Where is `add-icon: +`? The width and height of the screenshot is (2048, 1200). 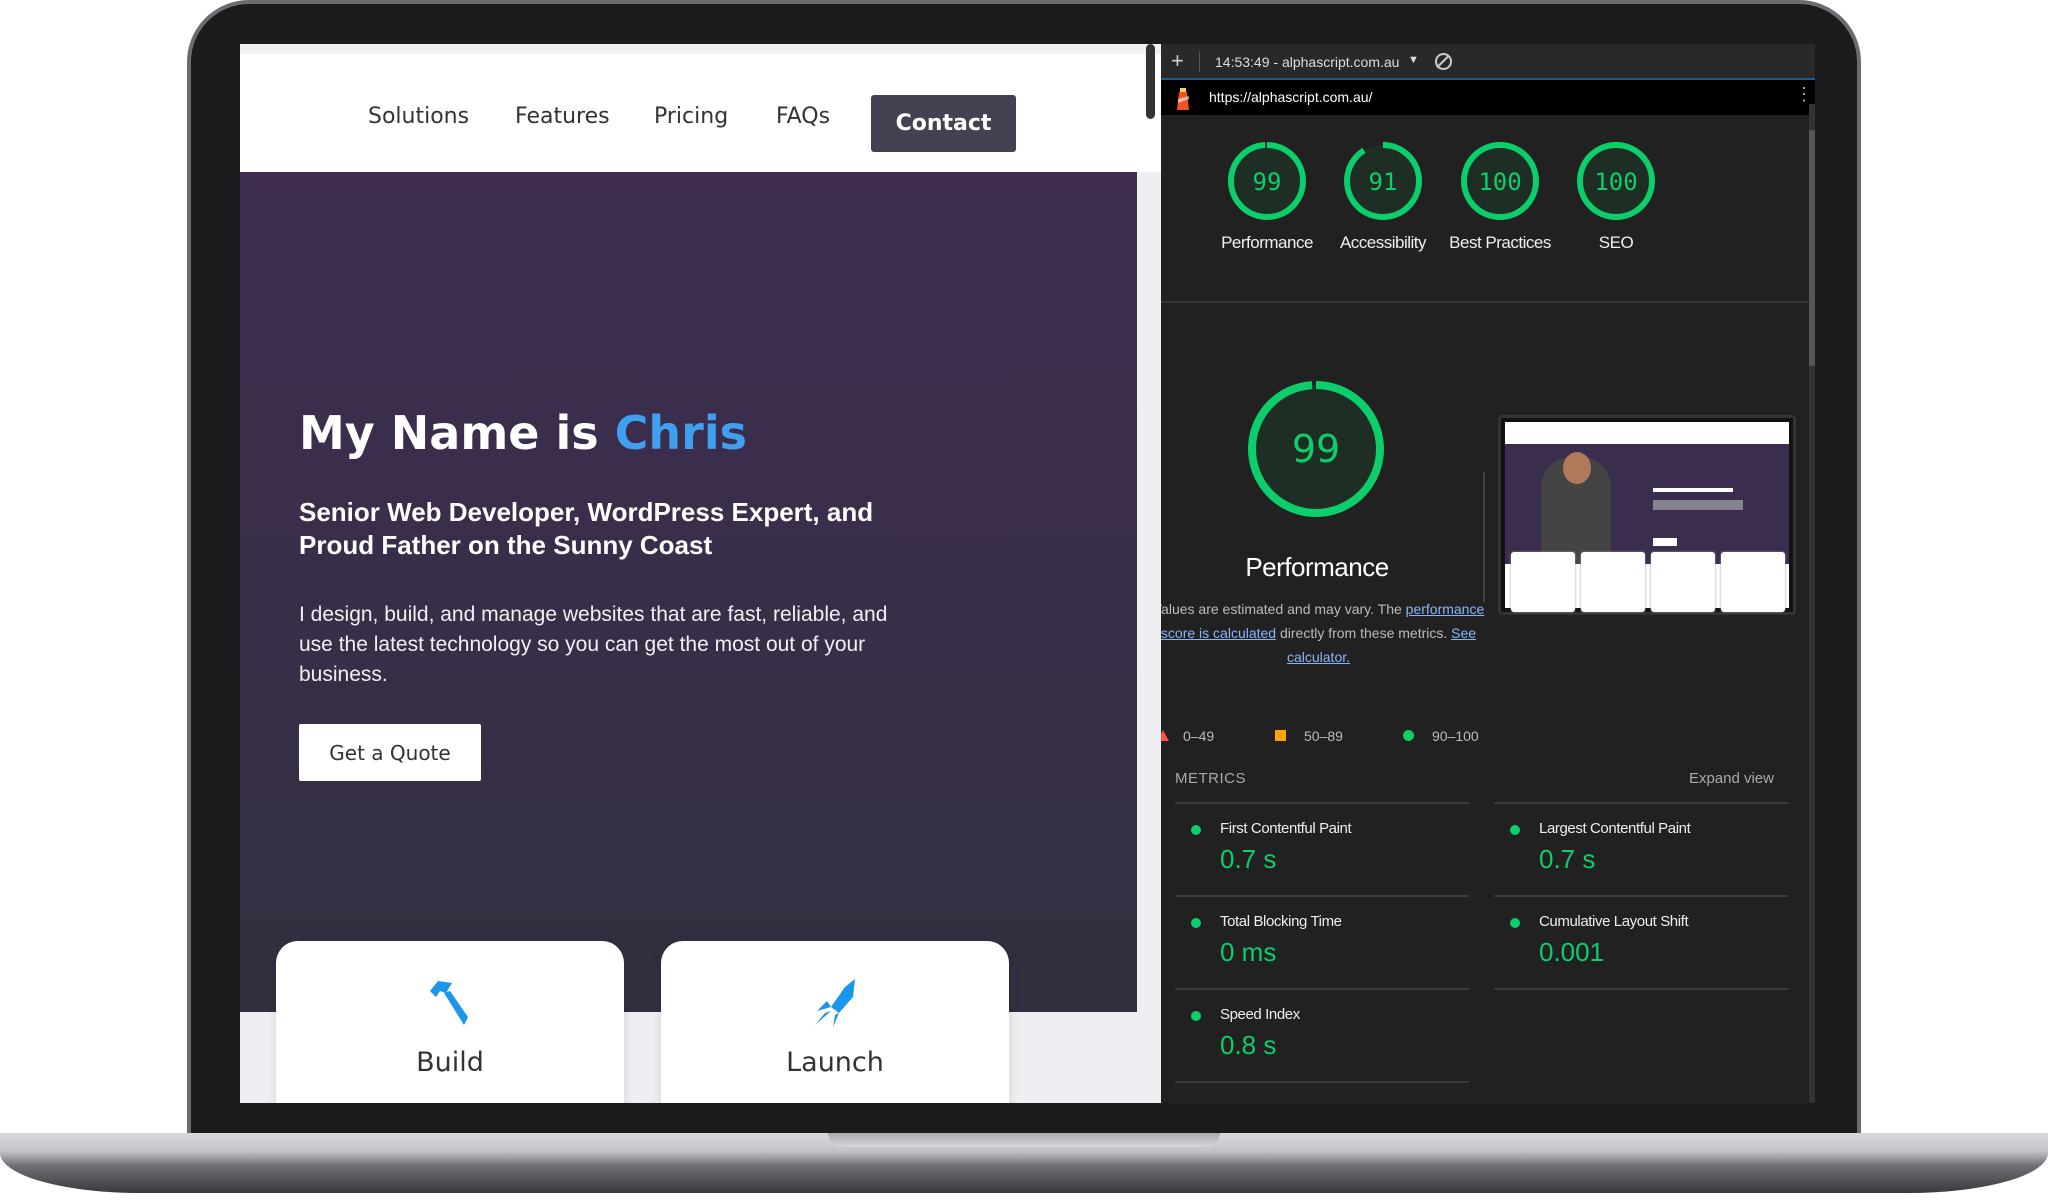 add-icon: + is located at coordinates (1177, 61).